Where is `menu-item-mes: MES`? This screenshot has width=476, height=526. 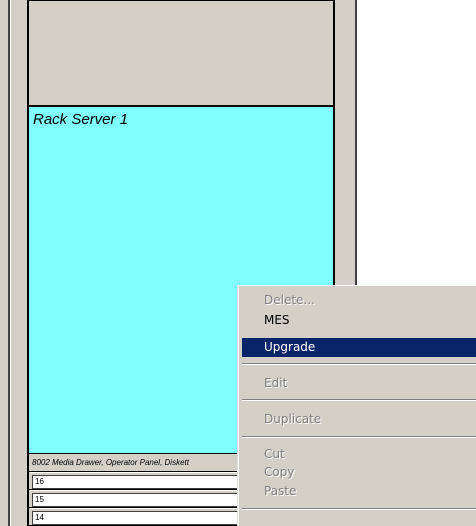 menu-item-mes: MES is located at coordinates (359, 320).